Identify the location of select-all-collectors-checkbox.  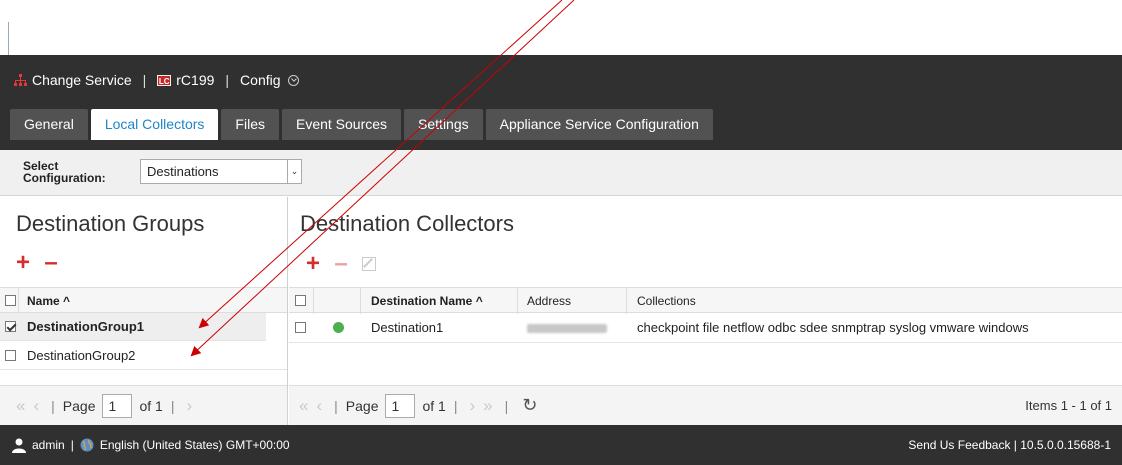
(300, 300).